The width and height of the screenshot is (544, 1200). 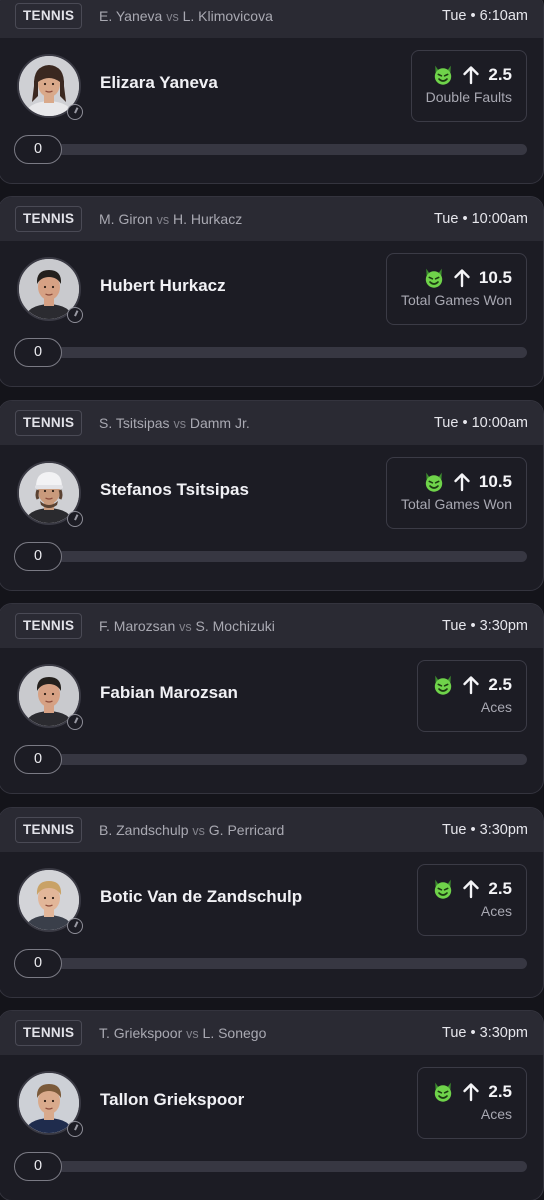 I want to click on stat-type: Double Faults, so click(x=468, y=97).